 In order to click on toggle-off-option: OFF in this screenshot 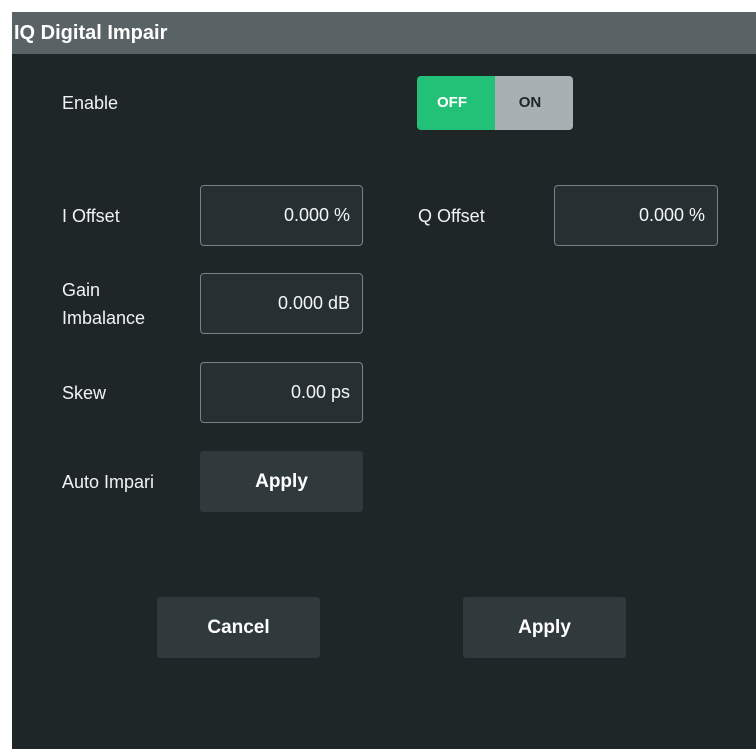, I will do `click(456, 103)`.